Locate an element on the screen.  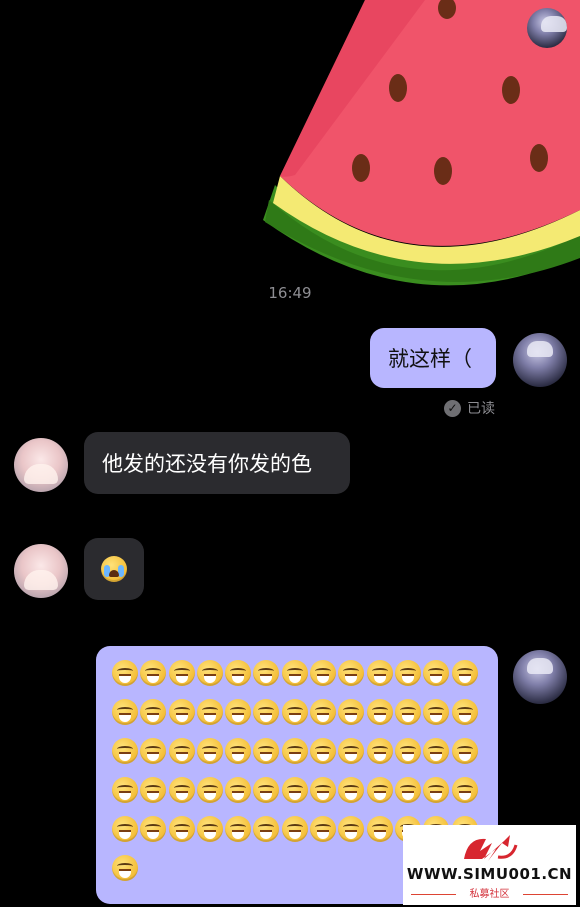
watermark: WWW.SIMU001.CN 私募社区 is located at coordinates (489, 865).